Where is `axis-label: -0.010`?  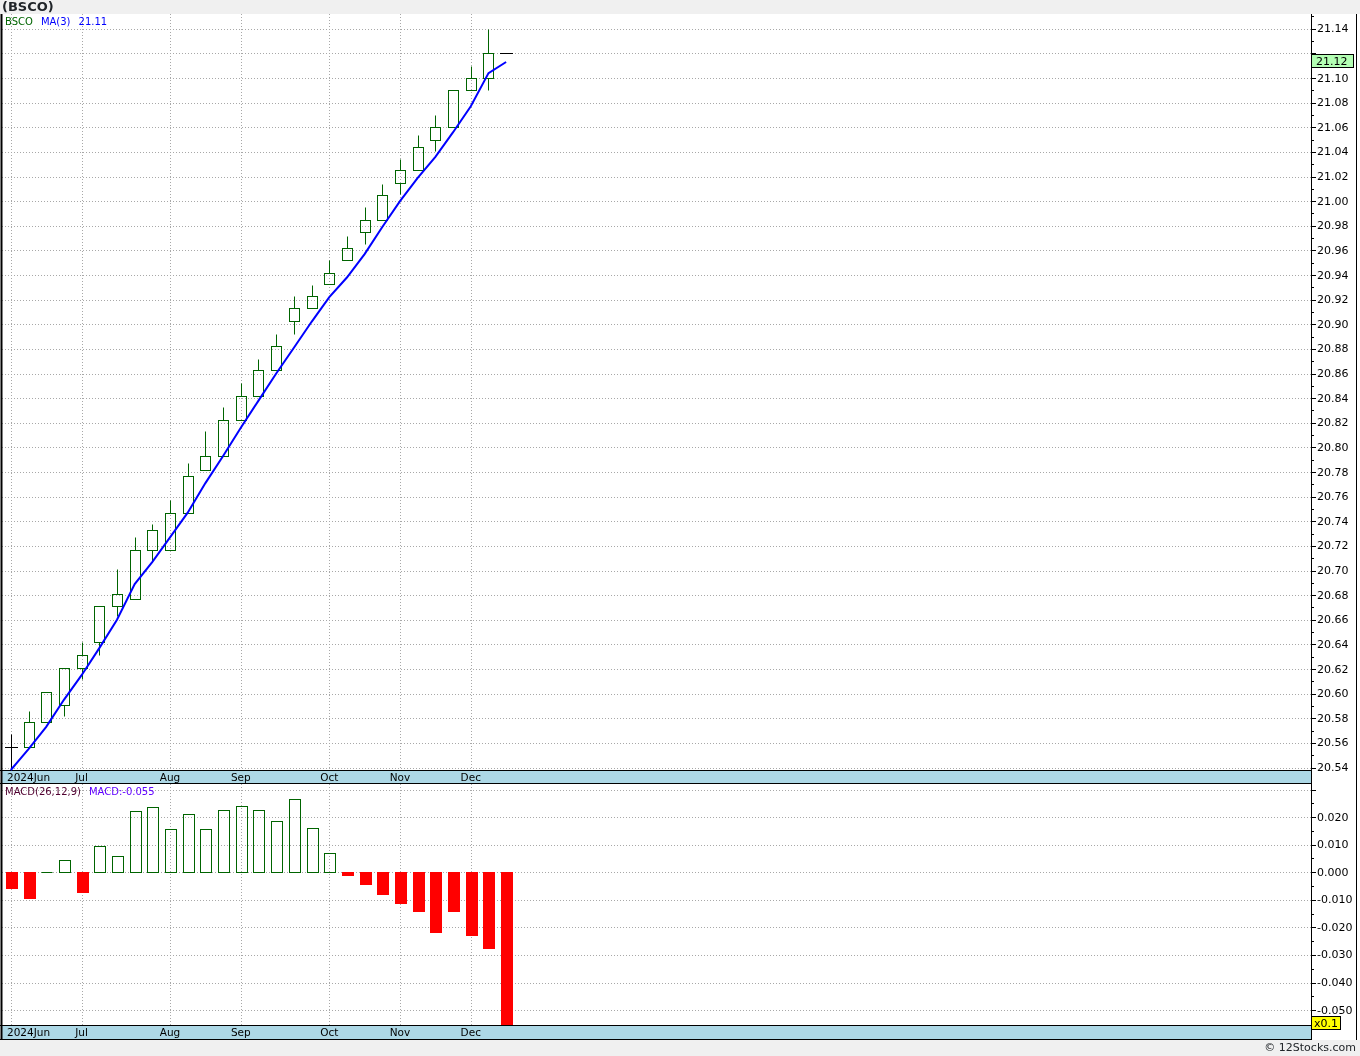 axis-label: -0.010 is located at coordinates (1335, 900).